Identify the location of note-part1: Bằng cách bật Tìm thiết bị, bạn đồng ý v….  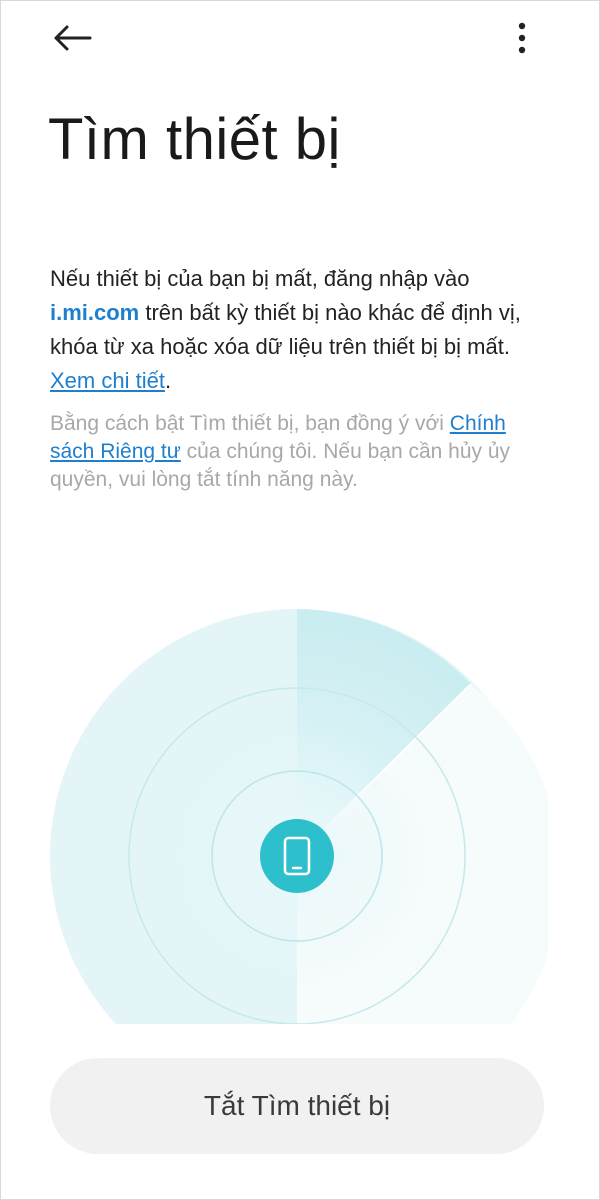
(250, 423).